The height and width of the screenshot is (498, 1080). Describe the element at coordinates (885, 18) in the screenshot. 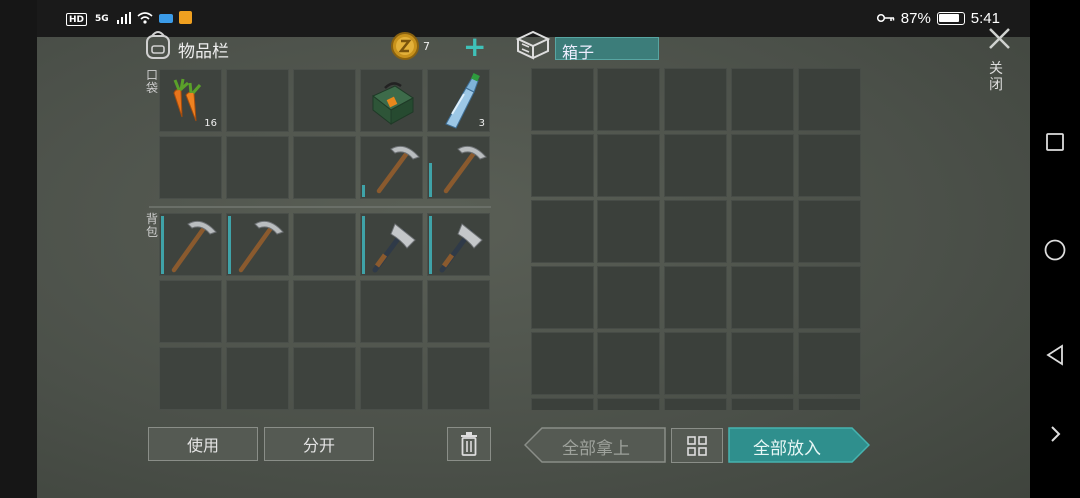

I see `key-icon` at that location.